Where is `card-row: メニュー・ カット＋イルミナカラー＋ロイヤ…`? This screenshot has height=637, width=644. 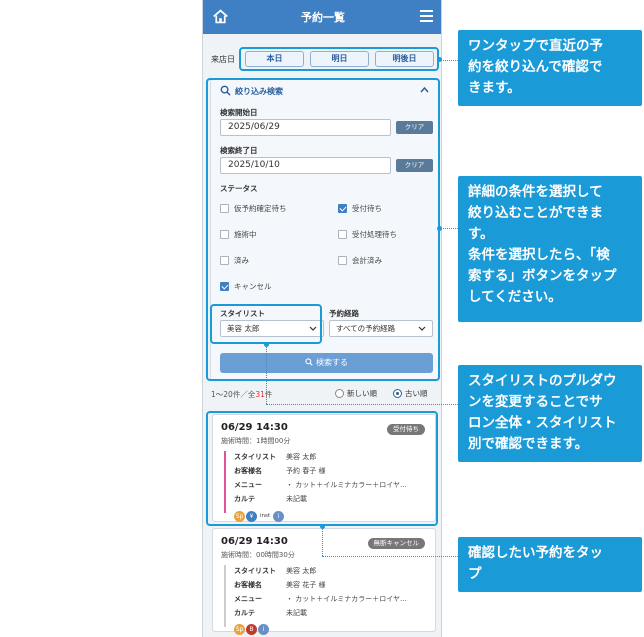
card-row: メニュー・ カット＋イルミナカラー＋ロイヤ… is located at coordinates (321, 599).